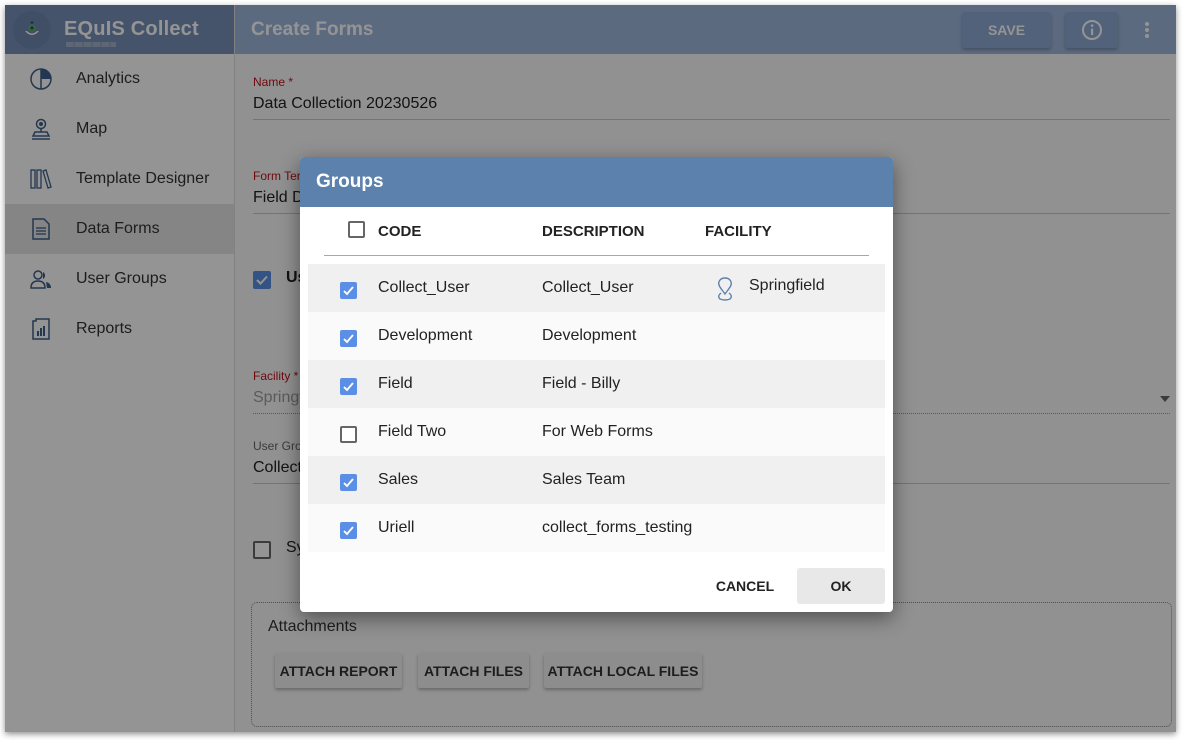  What do you see at coordinates (745, 586) in the screenshot?
I see `cancel-button: CANCEL` at bounding box center [745, 586].